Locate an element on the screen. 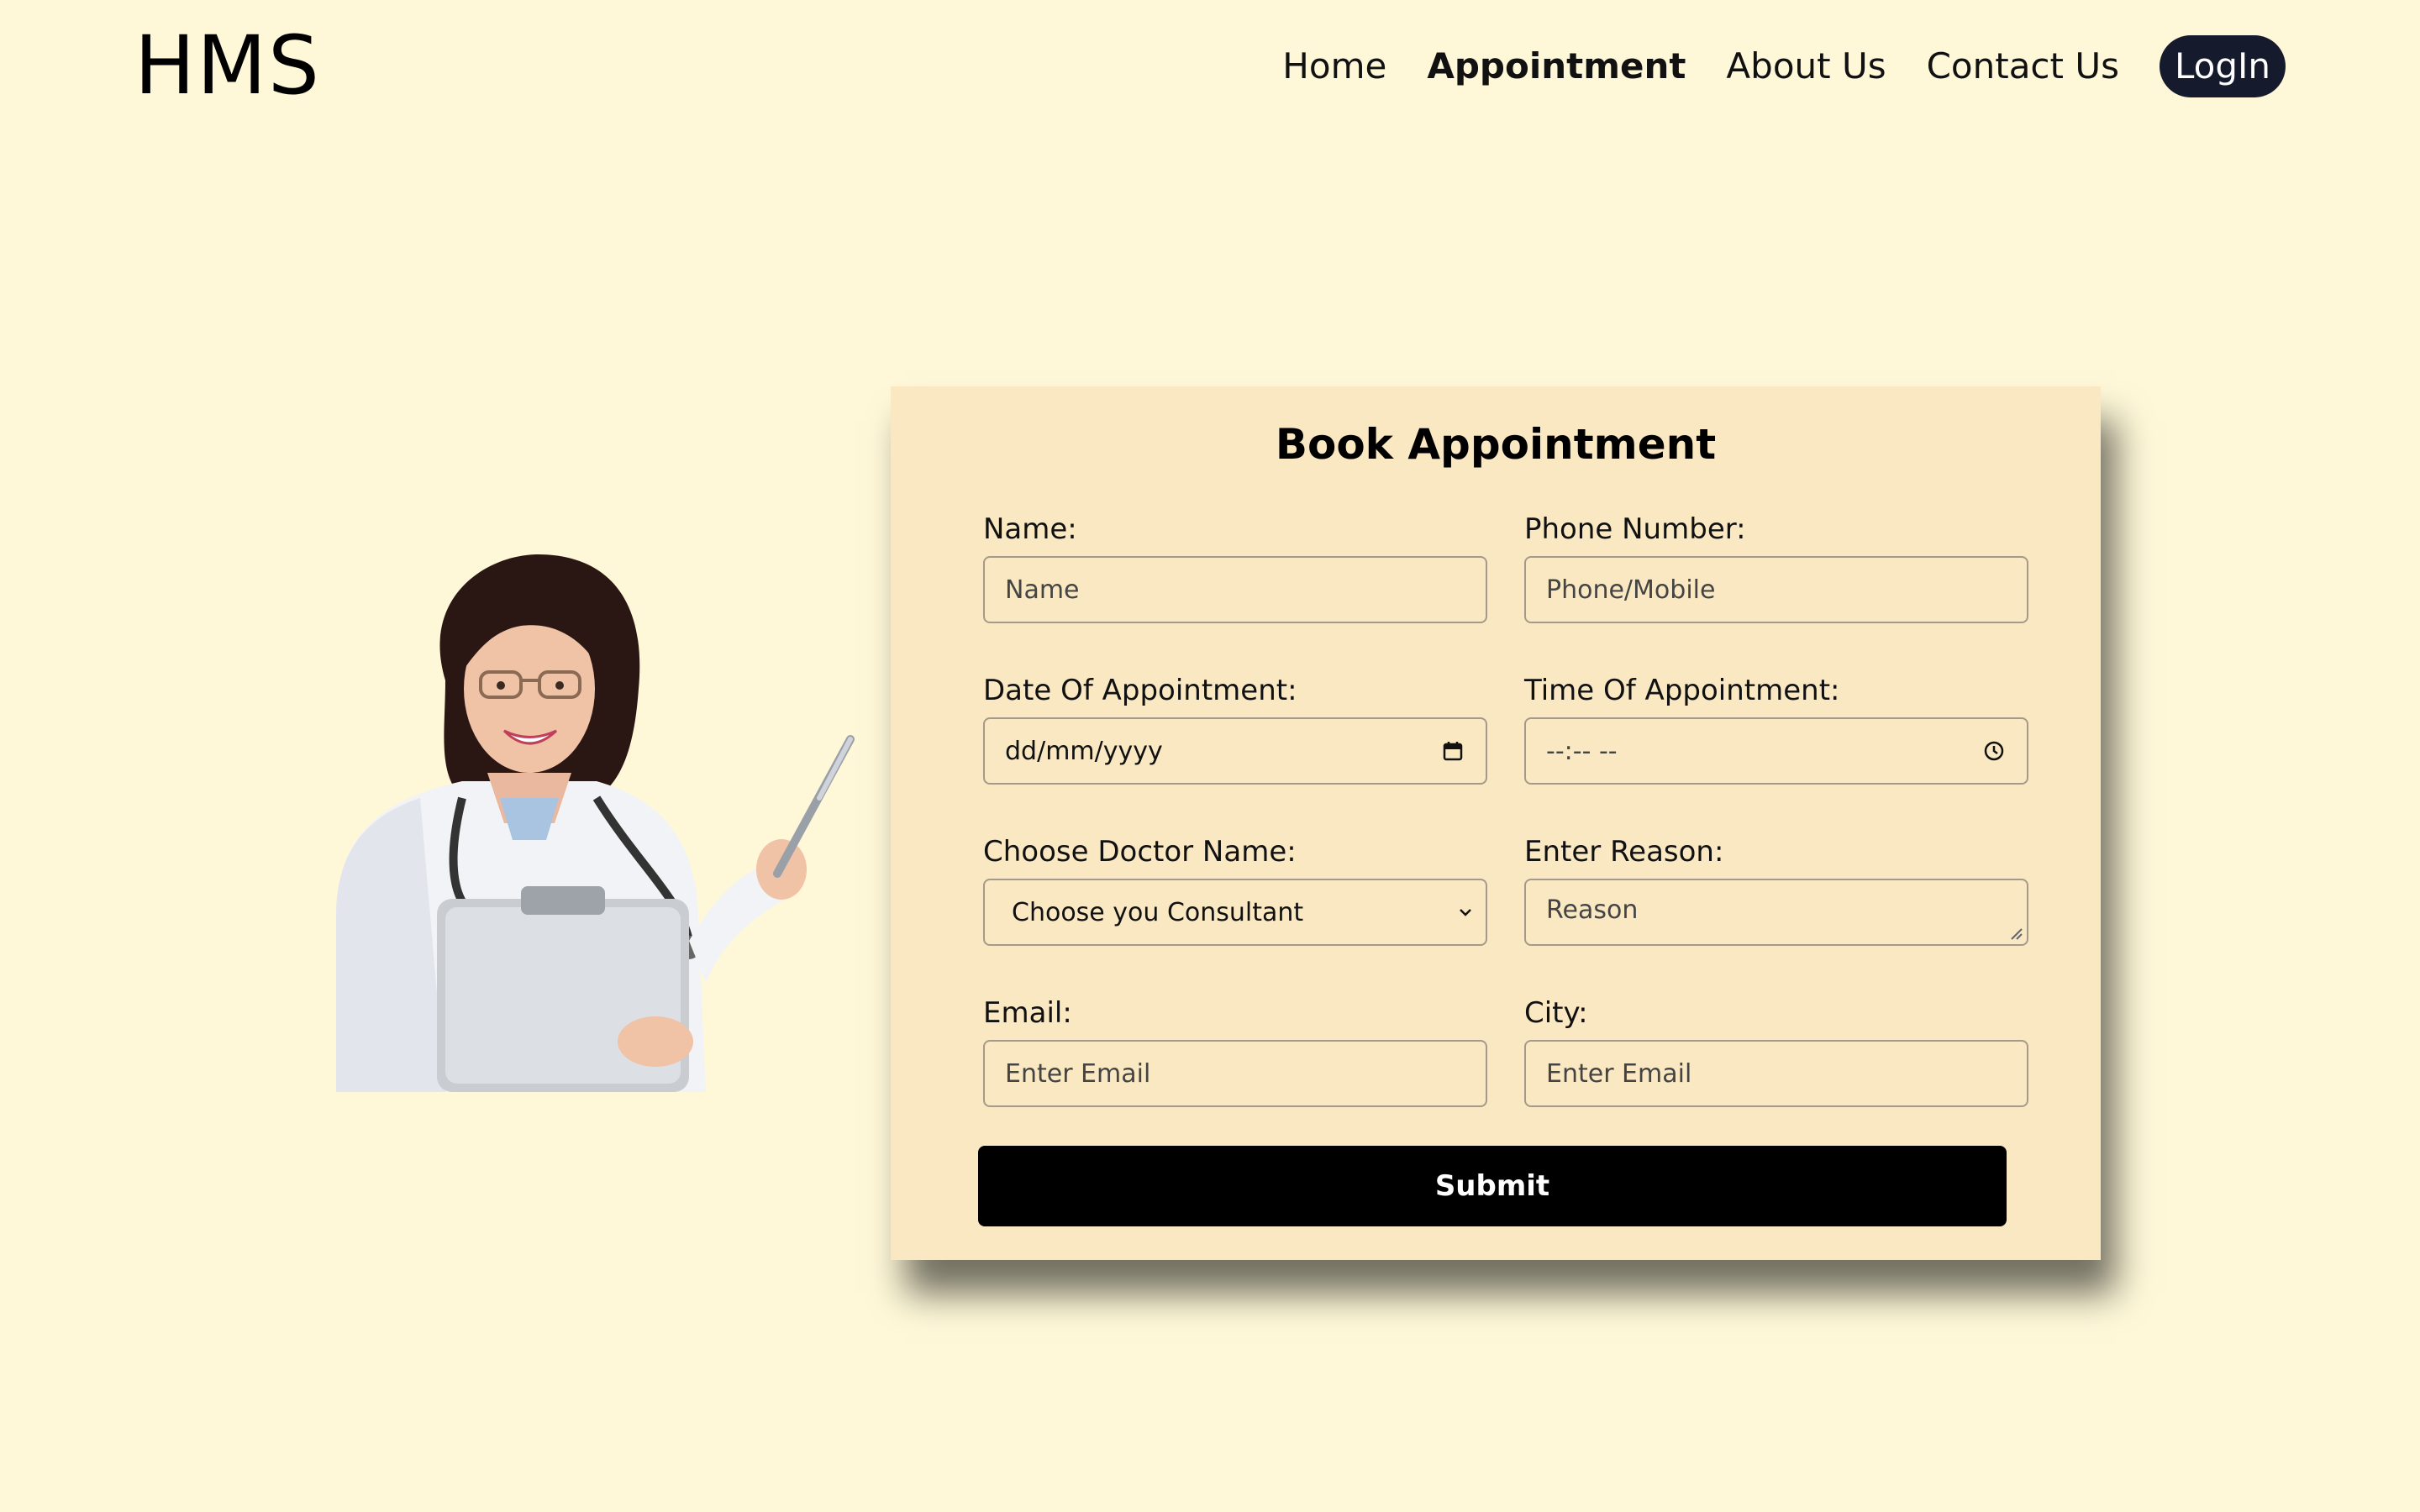  calendar-icon is located at coordinates (1453, 751).